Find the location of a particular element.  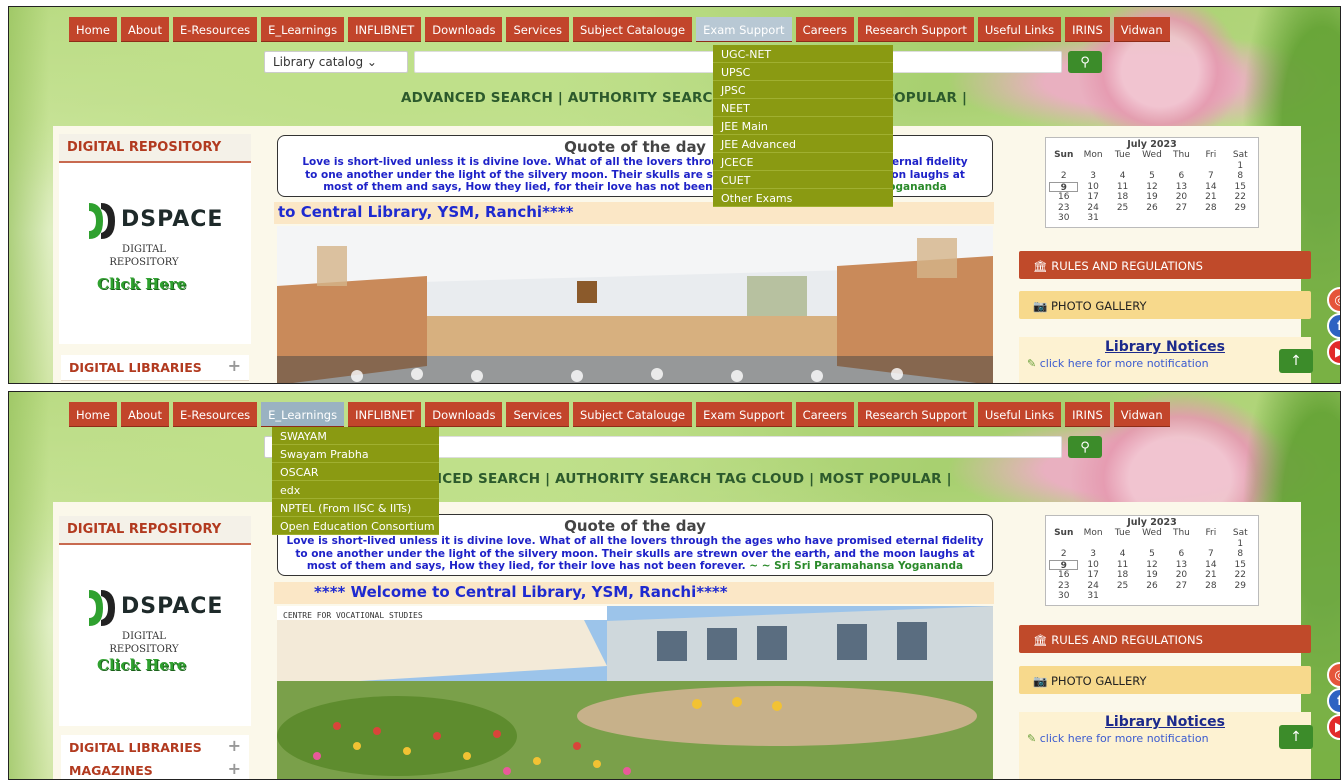

nav-irins: IRINS is located at coordinates (1087, 29).